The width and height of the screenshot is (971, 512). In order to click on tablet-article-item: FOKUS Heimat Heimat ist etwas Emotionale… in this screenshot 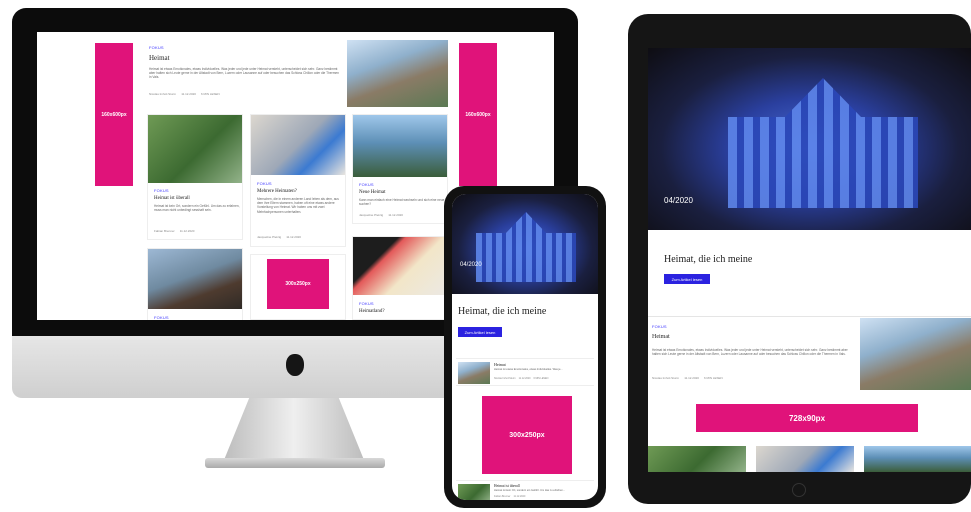, I will do `click(809, 358)`.